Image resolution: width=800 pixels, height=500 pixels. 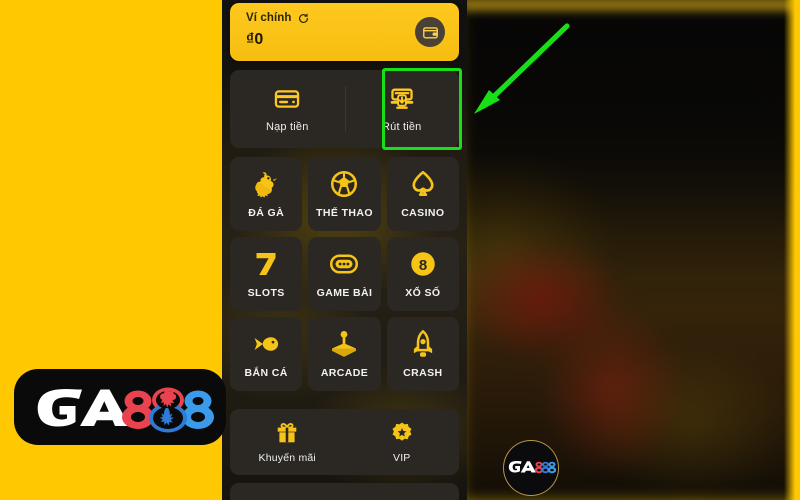 What do you see at coordinates (423, 373) in the screenshot?
I see `game-label: CRASH` at bounding box center [423, 373].